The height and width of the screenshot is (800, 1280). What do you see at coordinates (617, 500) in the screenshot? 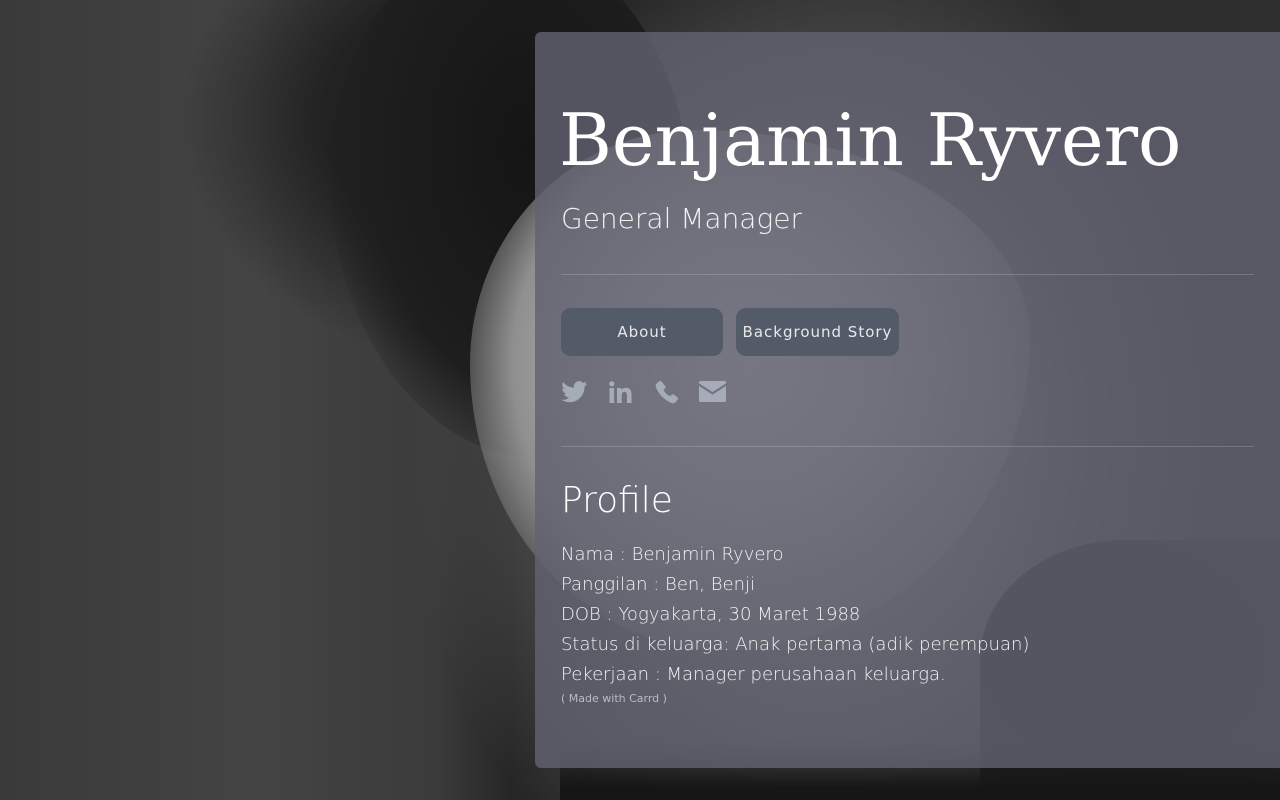
I see `profile-heading: Profile` at bounding box center [617, 500].